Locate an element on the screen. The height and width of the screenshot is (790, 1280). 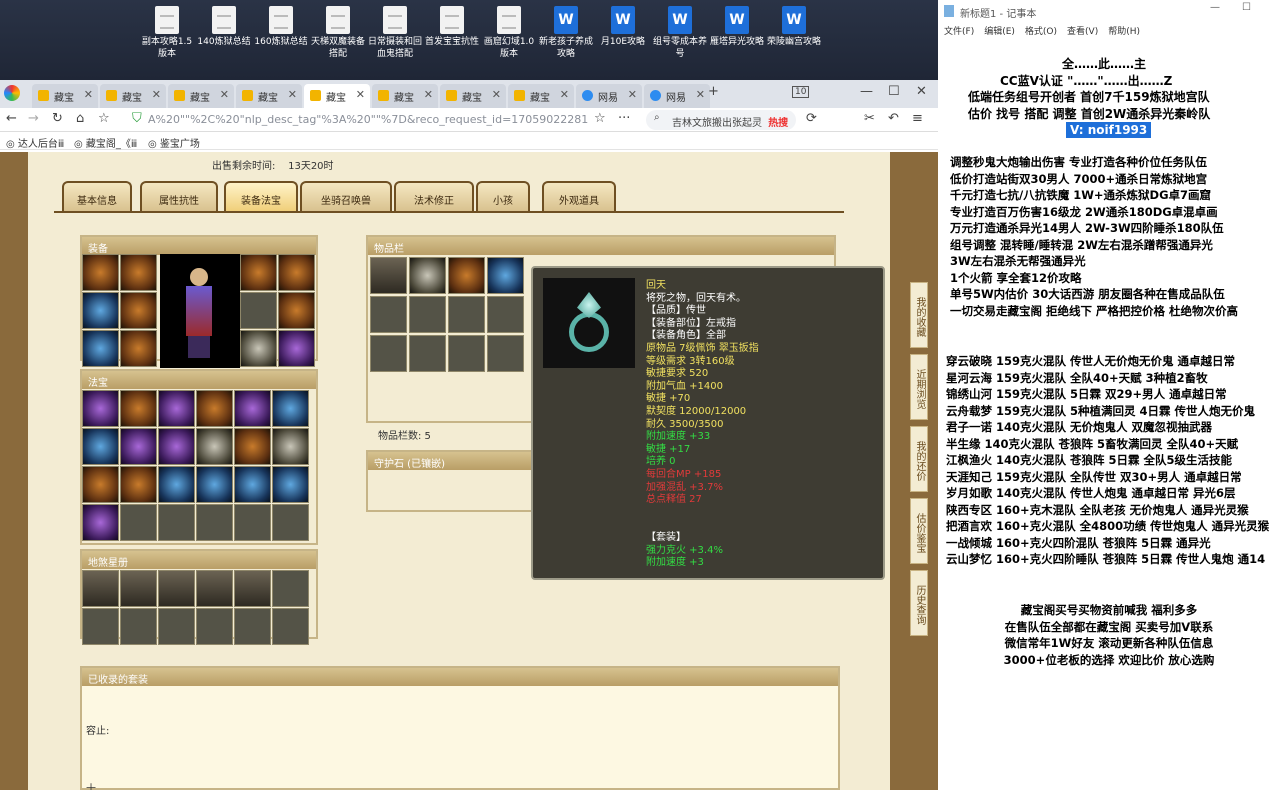
search-input: ⌕ 吉林文旅搬出张起灵 热搜 is located at coordinates (721, 120).